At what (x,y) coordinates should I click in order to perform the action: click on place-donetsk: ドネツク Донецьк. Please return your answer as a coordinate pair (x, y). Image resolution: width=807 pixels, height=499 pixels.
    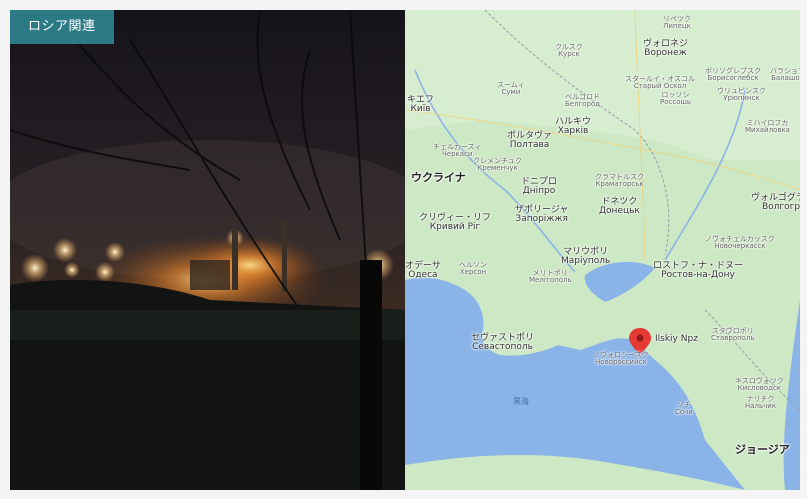
    Looking at the image, I should click on (619, 207).